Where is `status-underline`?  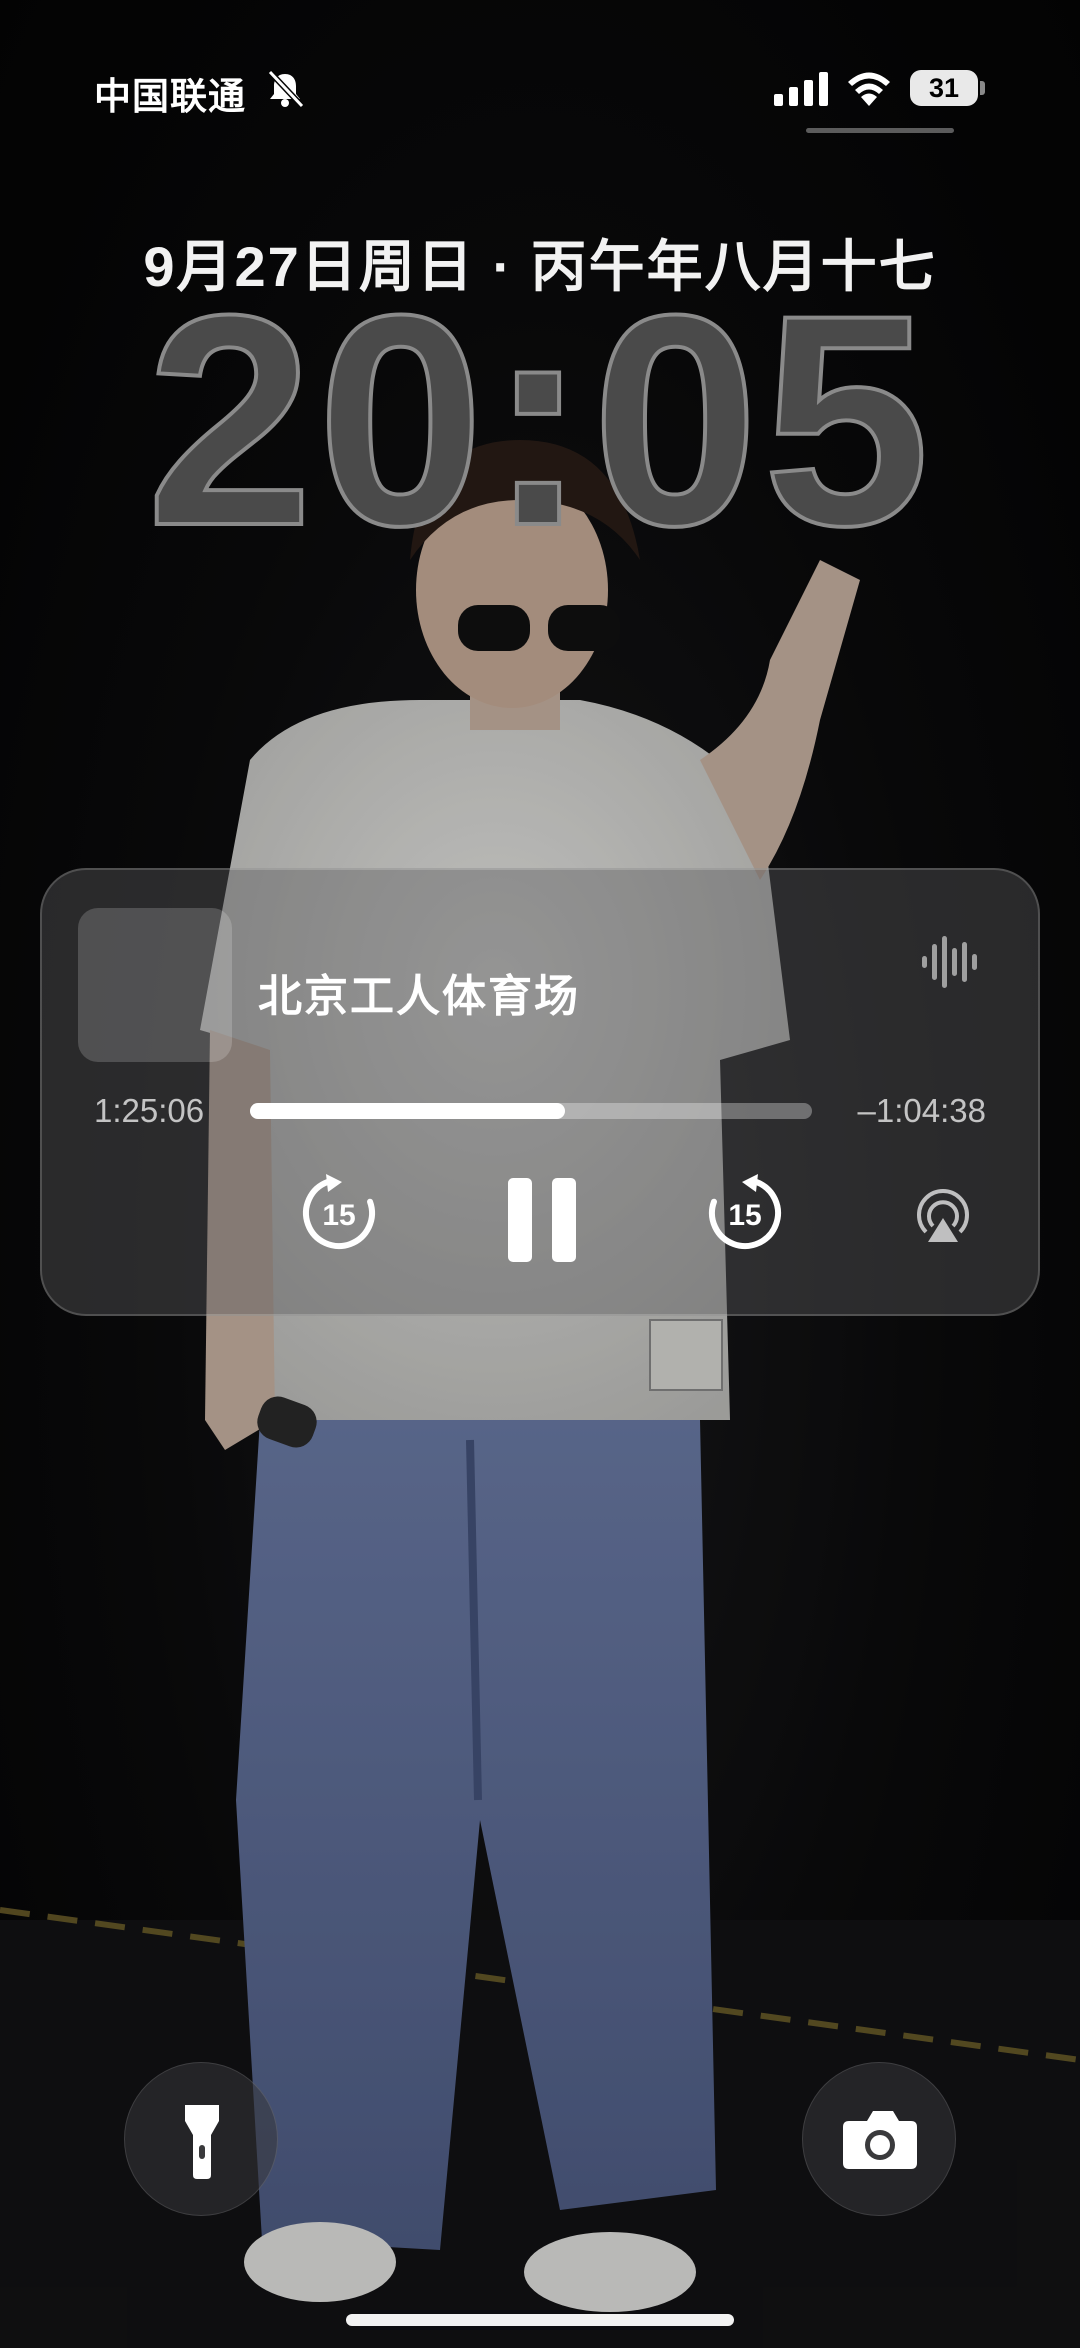 status-underline is located at coordinates (880, 130).